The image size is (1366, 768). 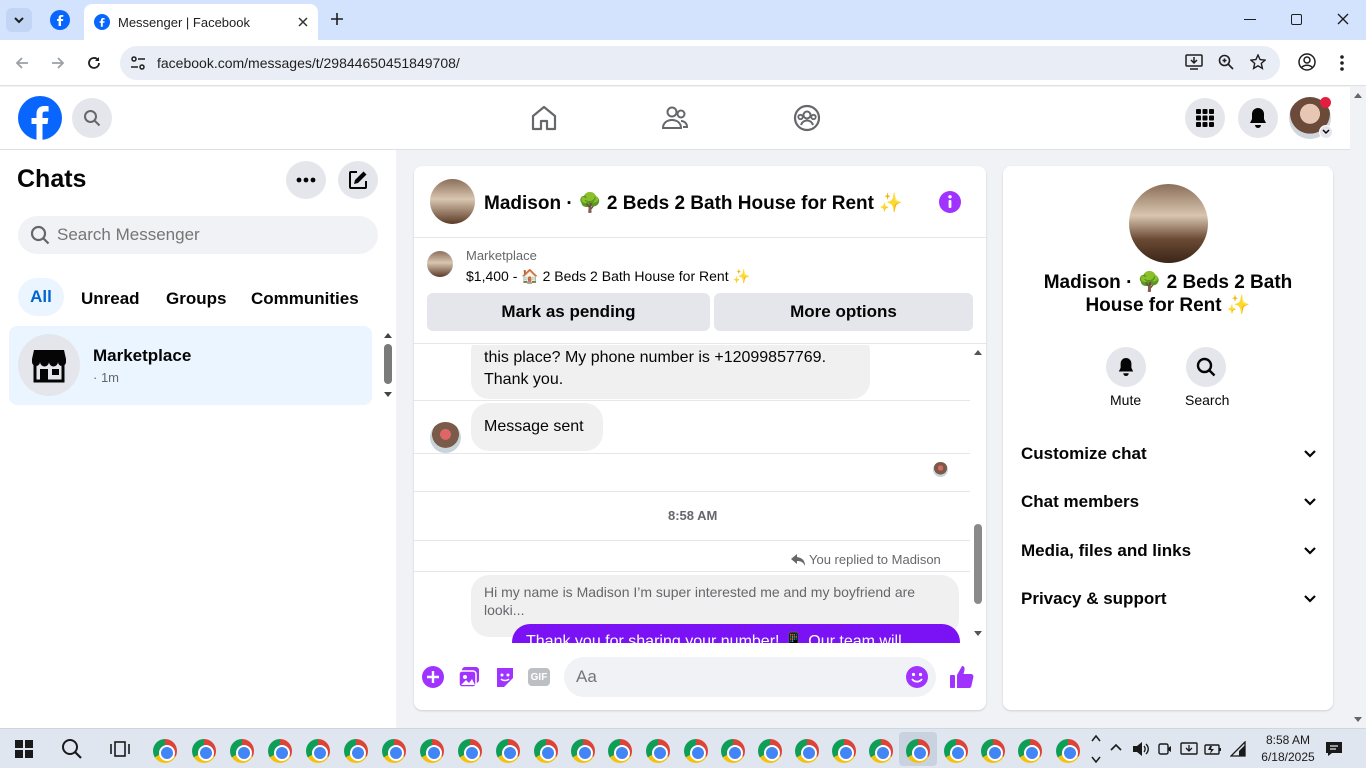 What do you see at coordinates (1258, 62) in the screenshot?
I see `bookmark-star-icon` at bounding box center [1258, 62].